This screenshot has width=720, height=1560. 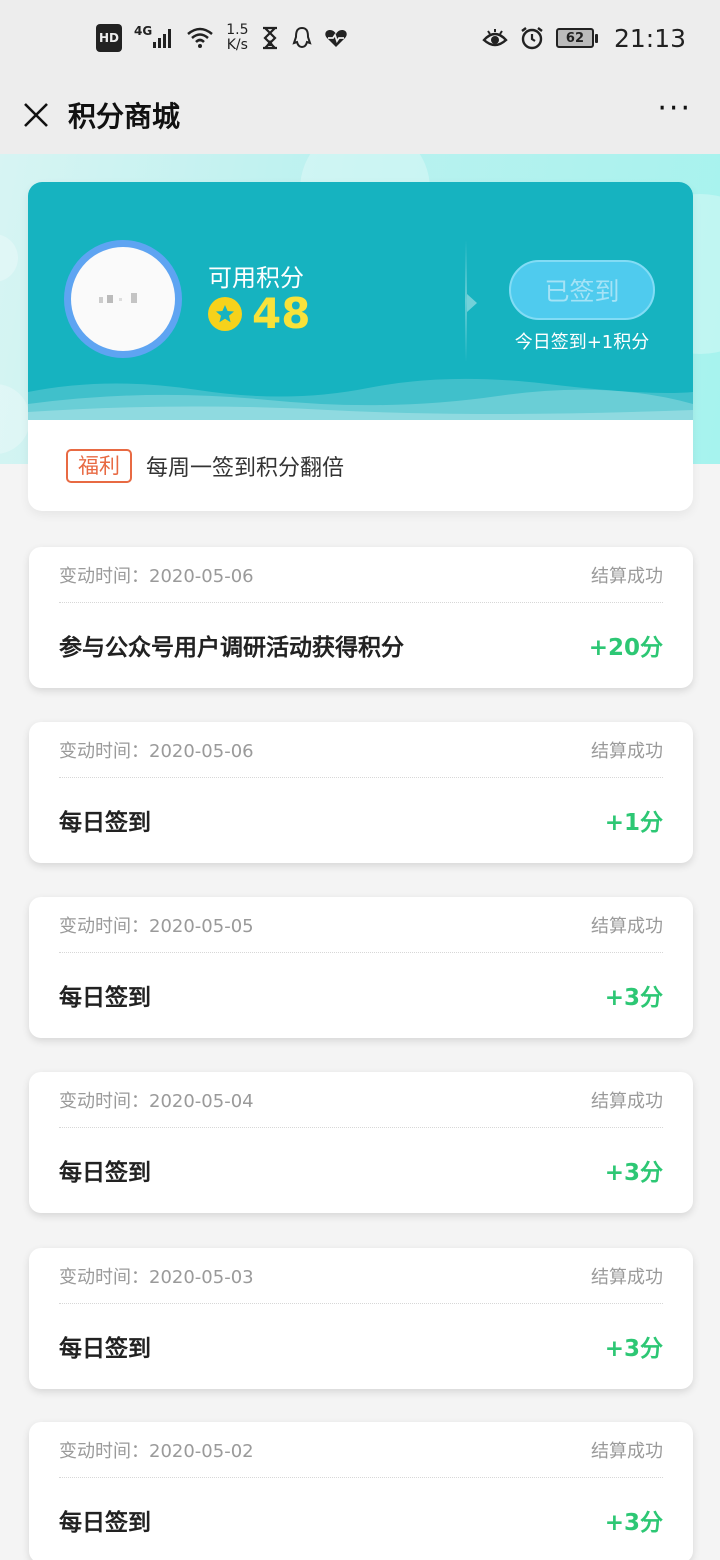 What do you see at coordinates (649, 38) in the screenshot?
I see `clock: 21:13` at bounding box center [649, 38].